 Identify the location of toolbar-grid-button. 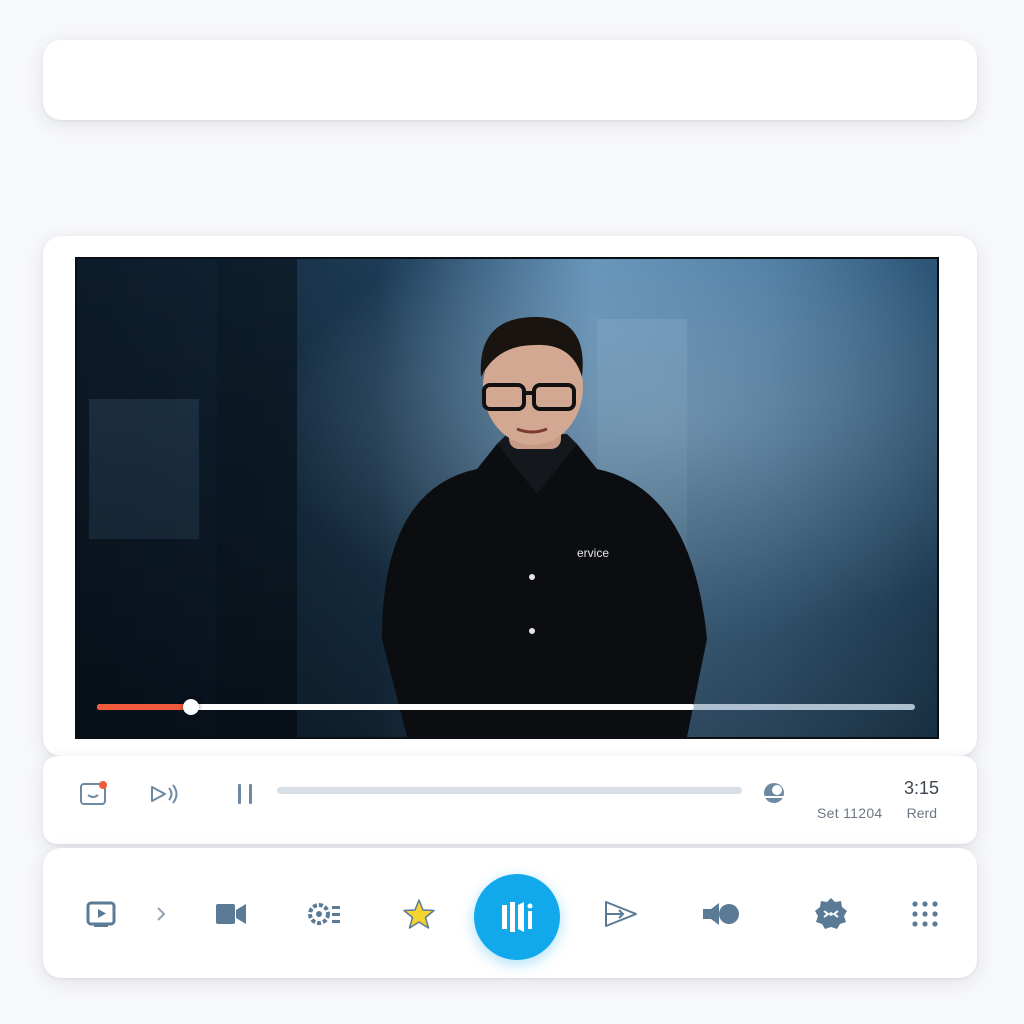
(925, 914).